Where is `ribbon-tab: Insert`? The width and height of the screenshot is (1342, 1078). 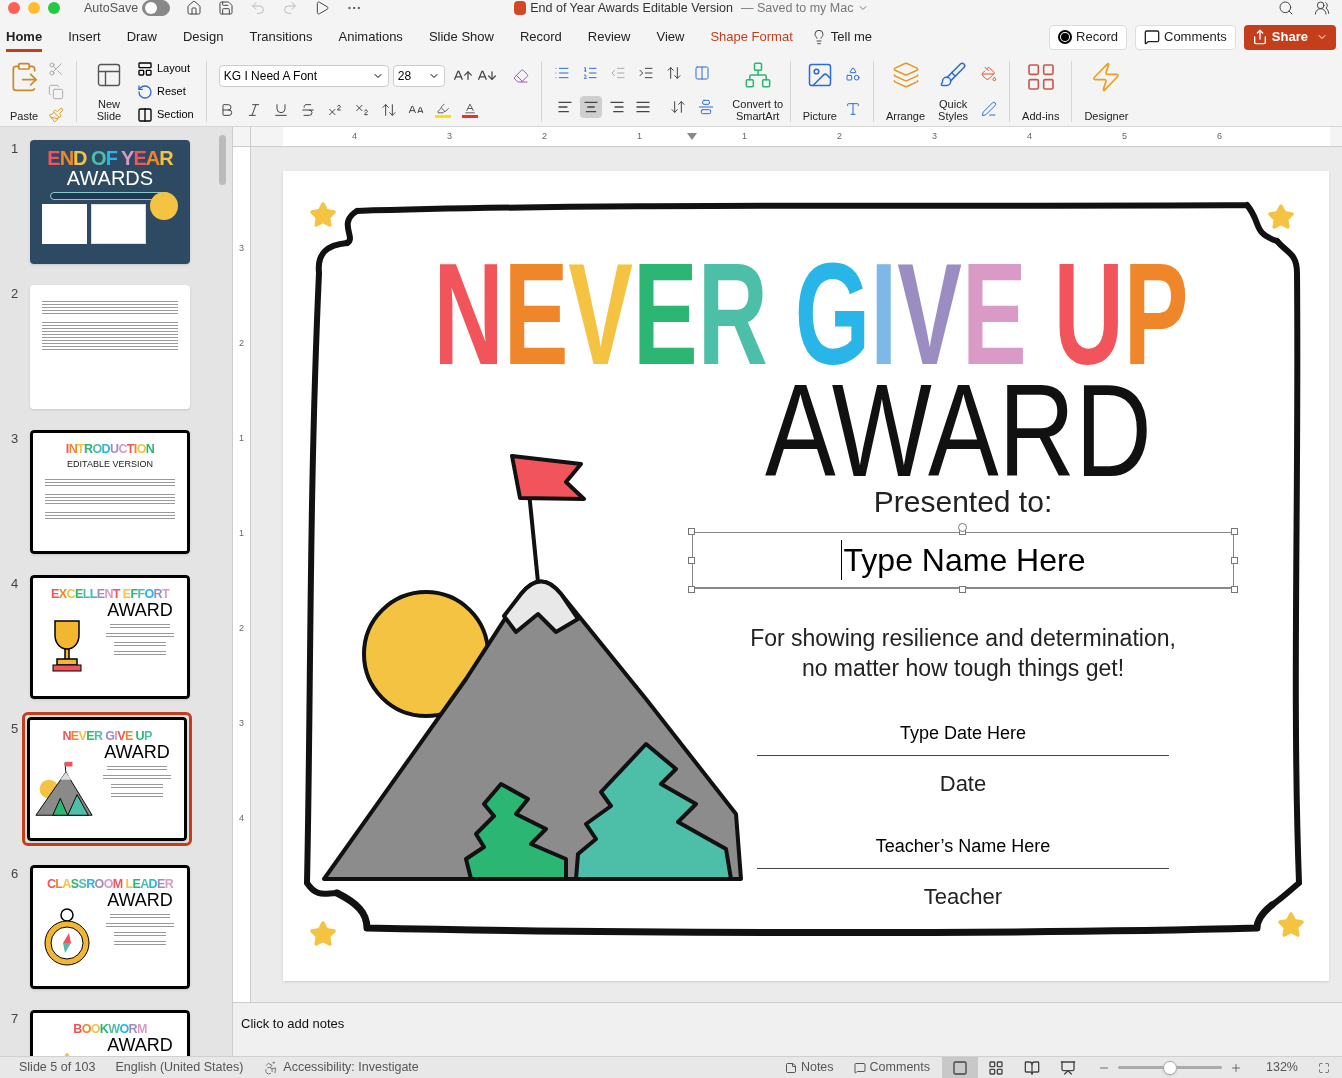 ribbon-tab: Insert is located at coordinates (84, 37).